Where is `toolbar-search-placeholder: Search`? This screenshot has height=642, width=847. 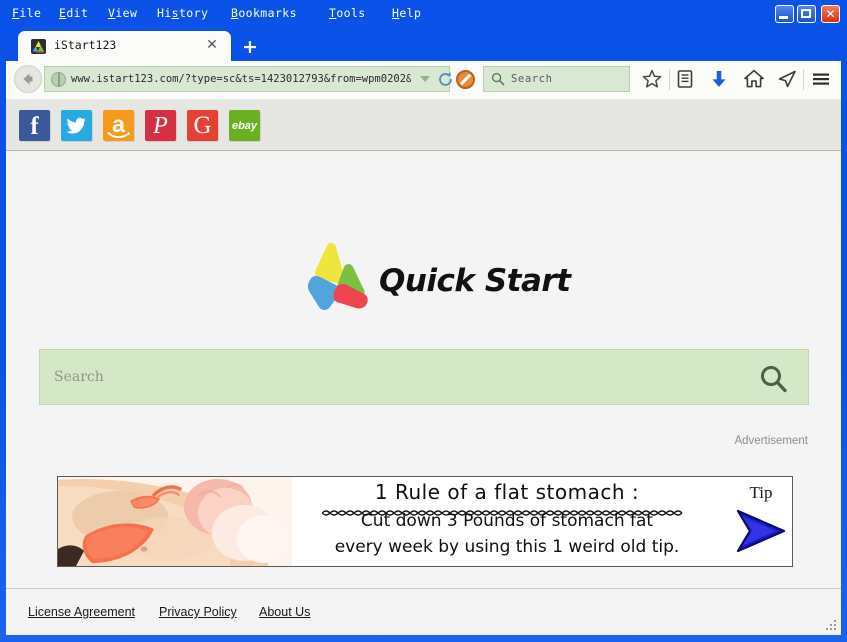
toolbar-search-placeholder: Search is located at coordinates (532, 79).